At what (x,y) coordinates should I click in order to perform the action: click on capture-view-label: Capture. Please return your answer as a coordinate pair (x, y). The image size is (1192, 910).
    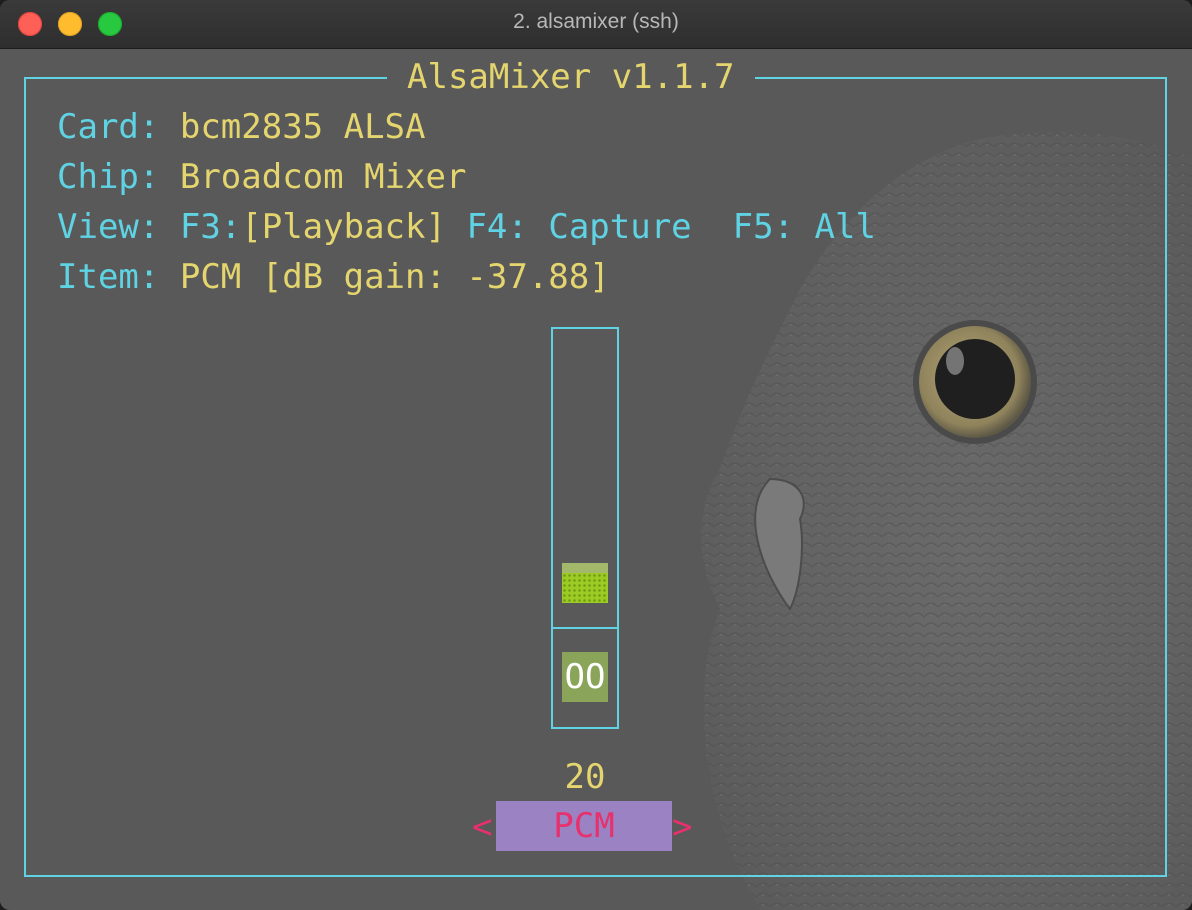
    Looking at the image, I should click on (620, 227).